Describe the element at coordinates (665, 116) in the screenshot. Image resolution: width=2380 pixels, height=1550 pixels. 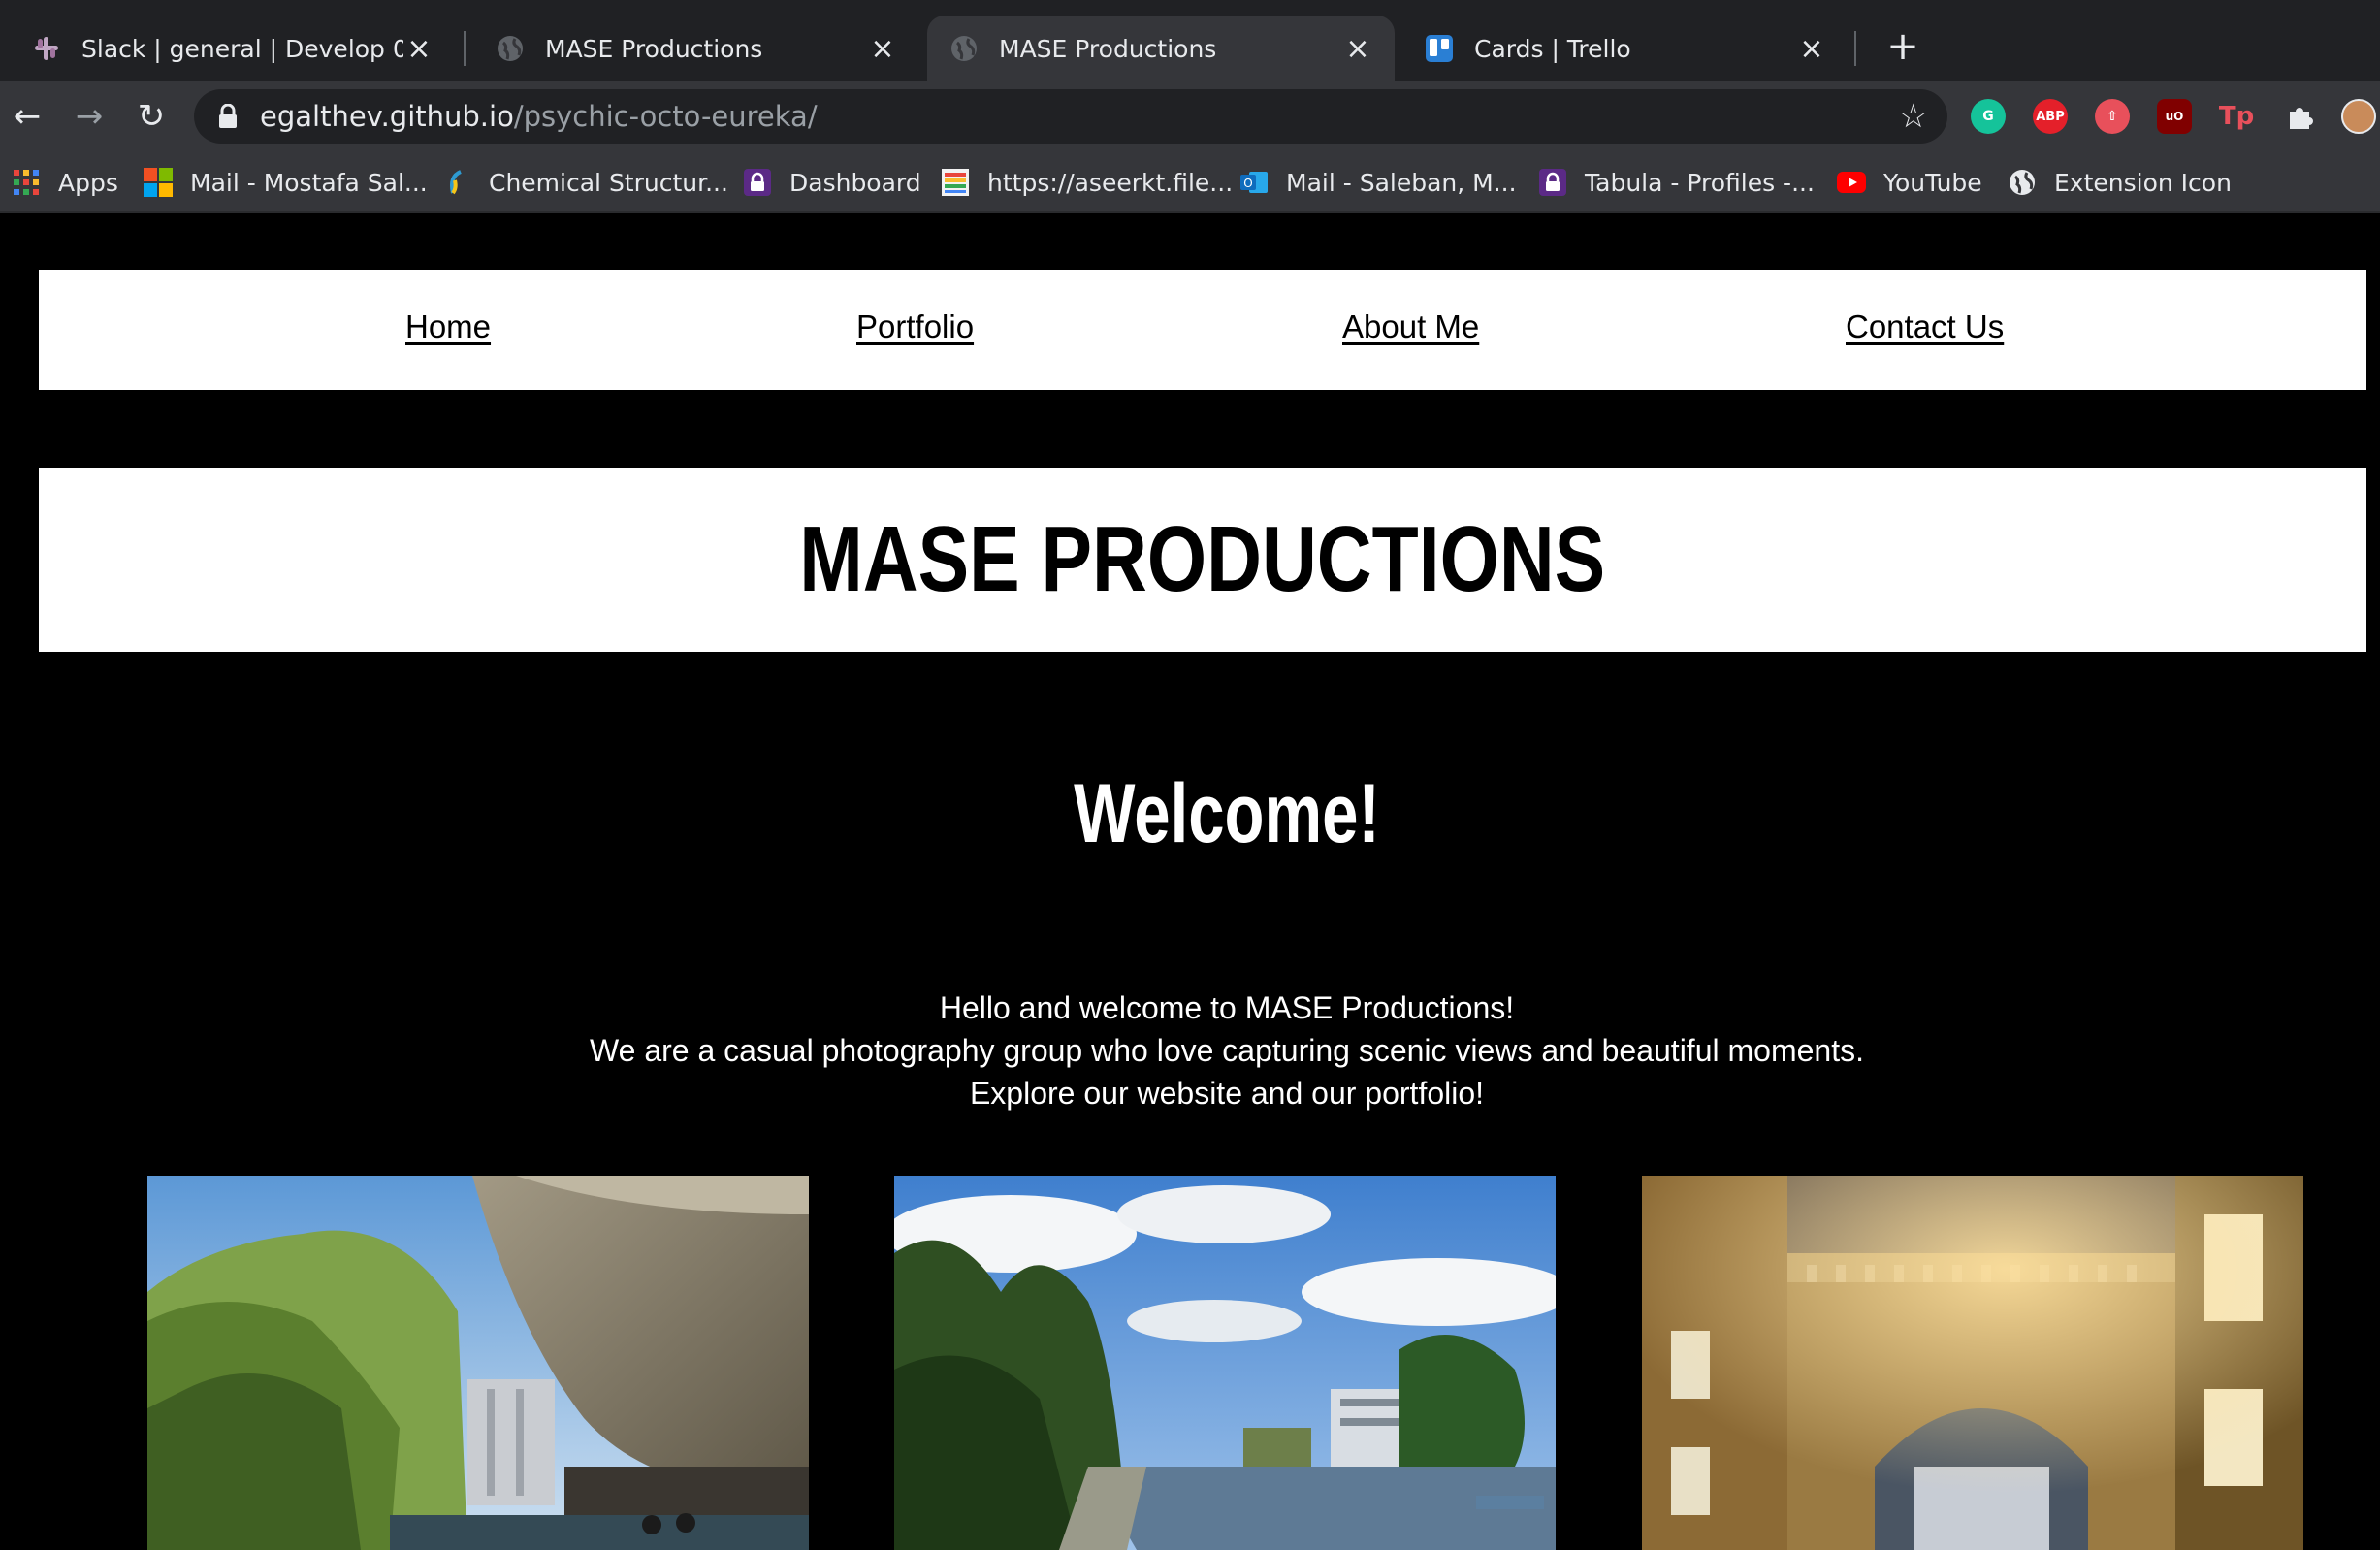
I see `url-path: /psychic-octo-eureka/` at that location.